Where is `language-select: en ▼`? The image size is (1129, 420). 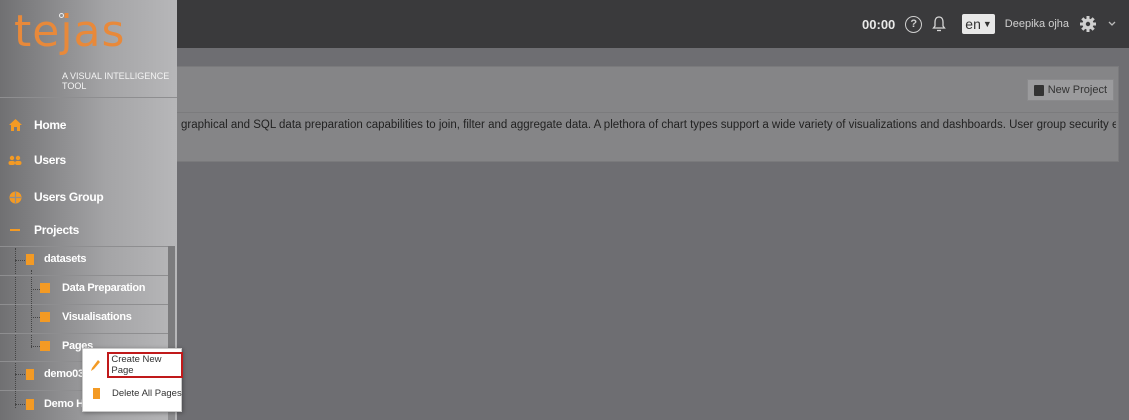
language-select: en ▼ is located at coordinates (978, 24).